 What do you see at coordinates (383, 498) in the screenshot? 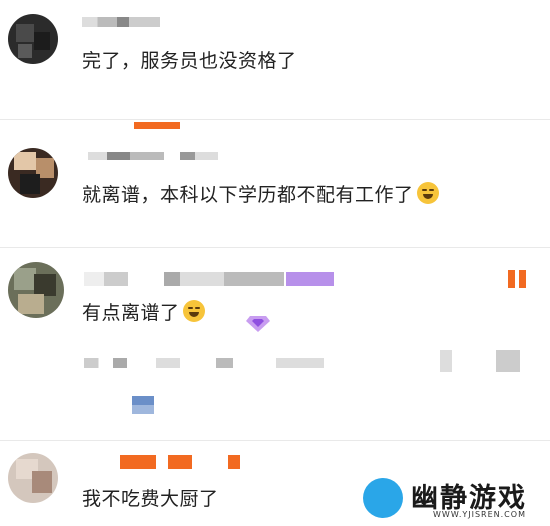
I see `watermark-logo-icon` at bounding box center [383, 498].